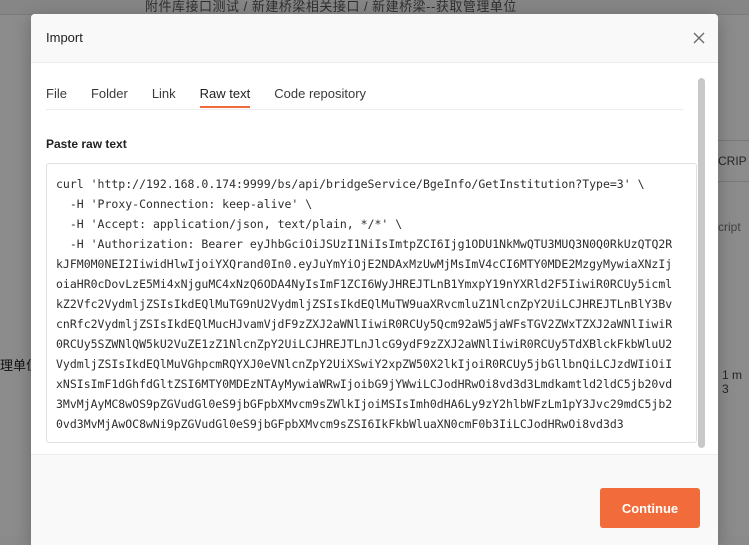 The image size is (749, 545). I want to click on tab-file: File, so click(56, 97).